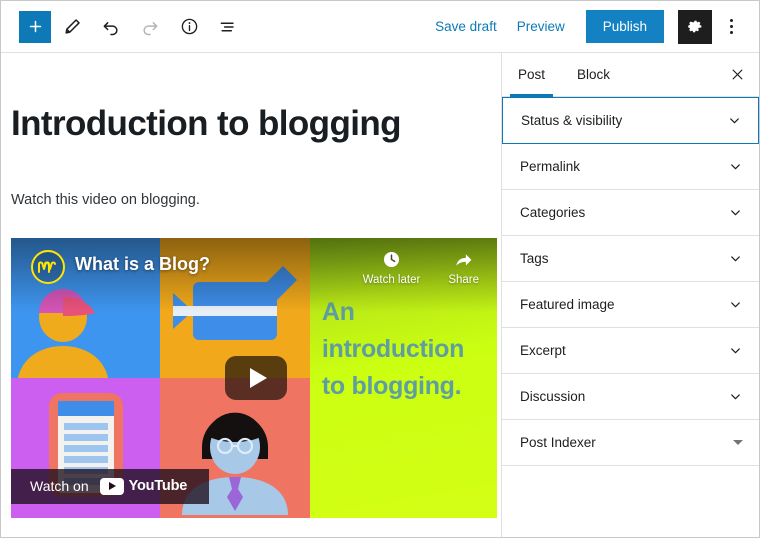 This screenshot has width=760, height=538. What do you see at coordinates (142, 263) in the screenshot?
I see `video-channel-title: What is a Blog?` at bounding box center [142, 263].